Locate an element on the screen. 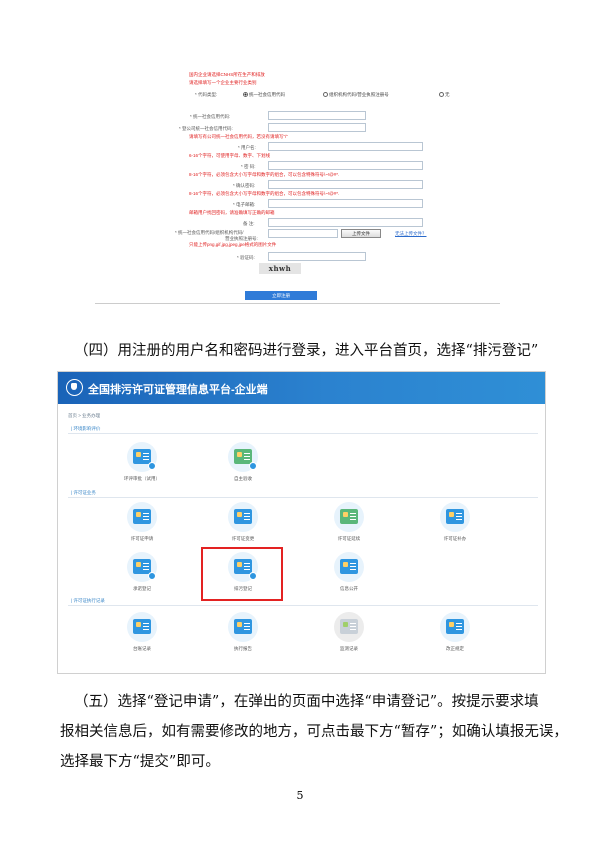  org-type-label: * 代码类型: is located at coordinates (206, 94).